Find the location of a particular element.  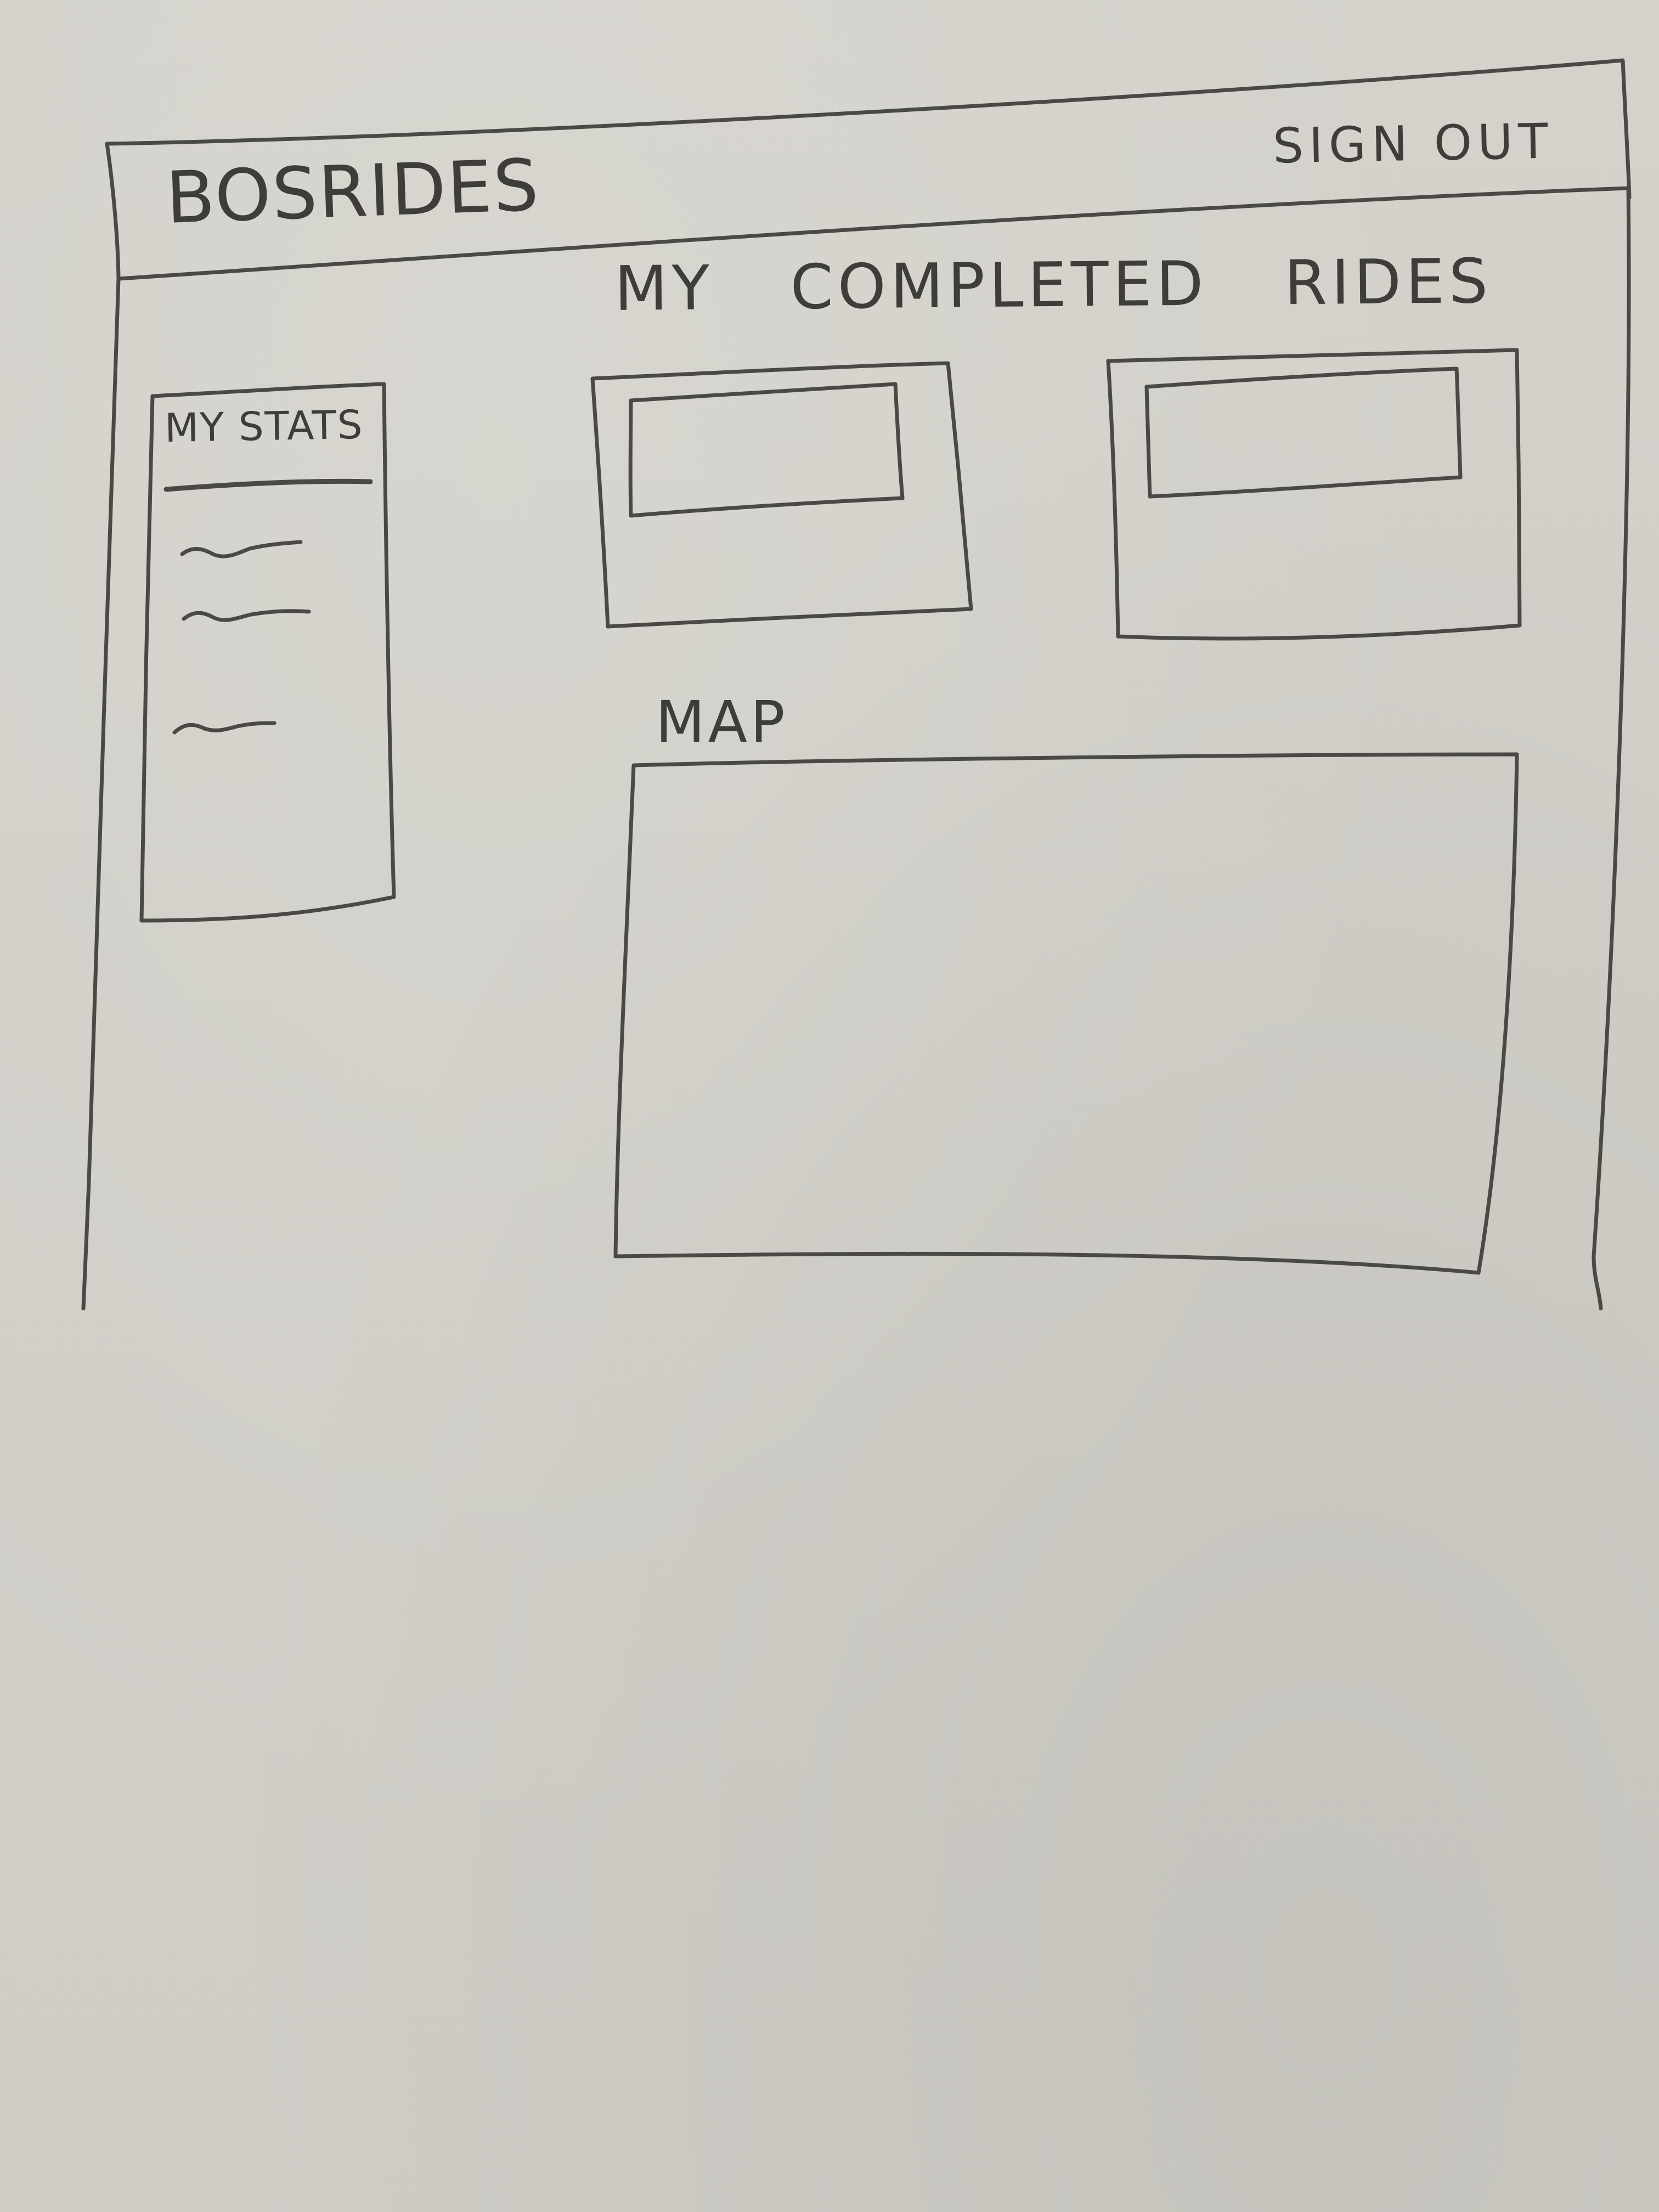

completed-rides-heading-word: COMPLETED is located at coordinates (999, 286).